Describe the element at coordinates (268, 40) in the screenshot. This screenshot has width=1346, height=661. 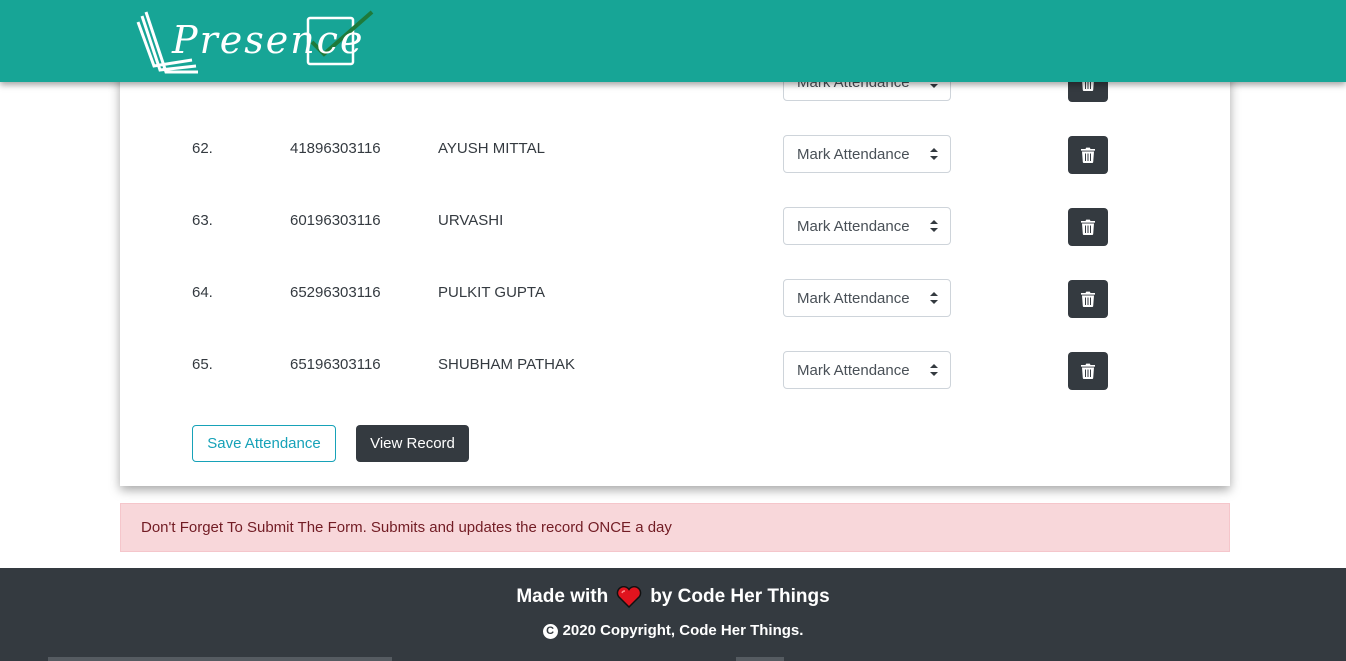
I see `brand-name: Presence` at that location.